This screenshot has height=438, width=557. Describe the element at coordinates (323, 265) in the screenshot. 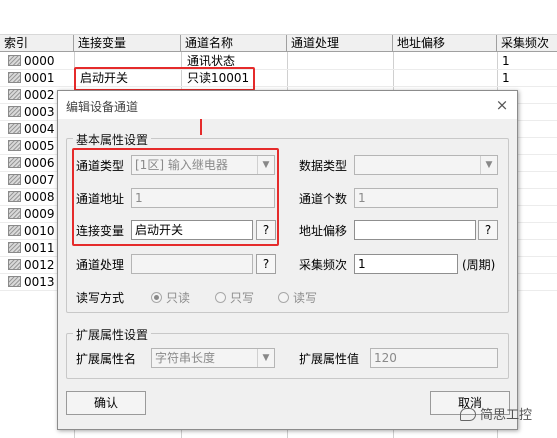

I see `frequency-label: 采集频次` at that location.